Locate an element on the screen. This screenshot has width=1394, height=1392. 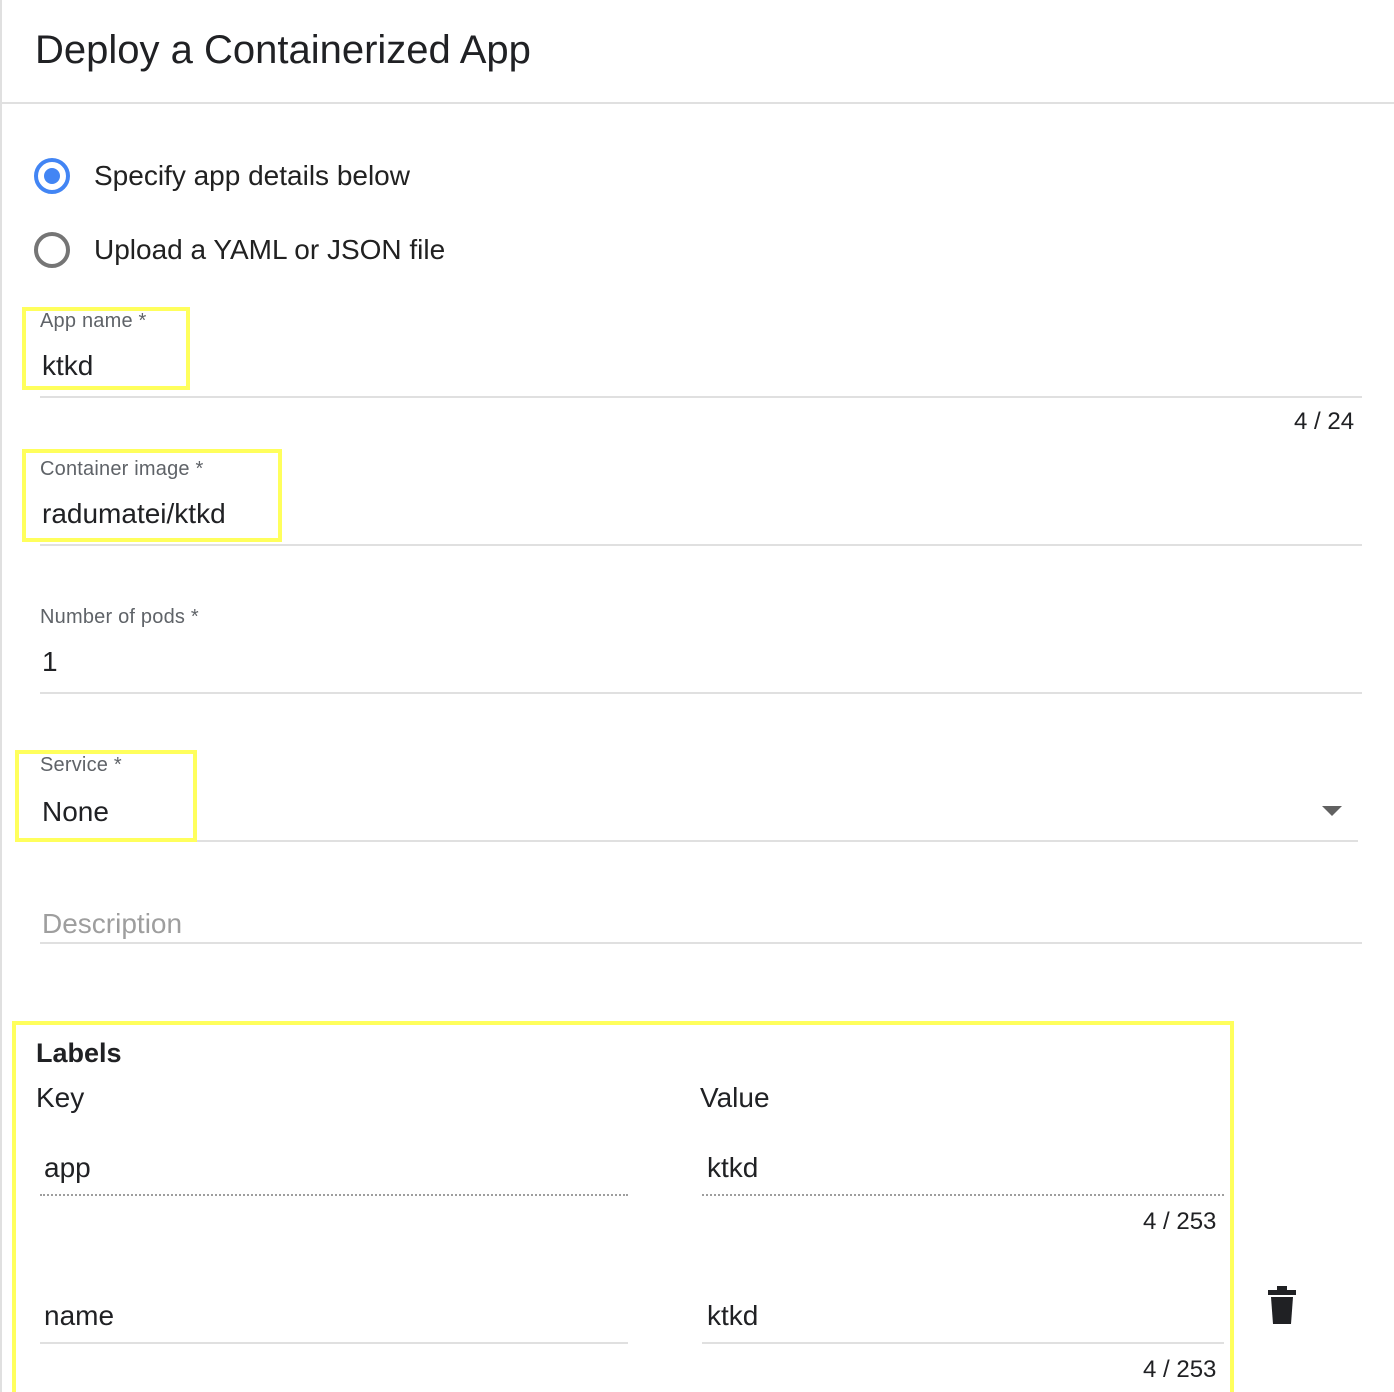
radio-specify-details: Specify app details below is located at coordinates (222, 176).